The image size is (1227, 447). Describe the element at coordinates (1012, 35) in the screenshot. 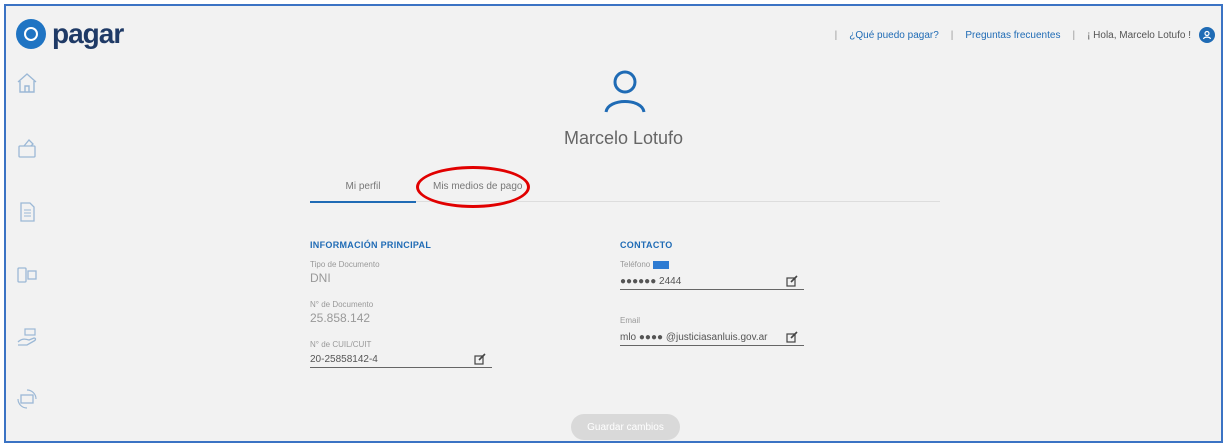

I see `faq-link: Preguntas frecuentes` at that location.